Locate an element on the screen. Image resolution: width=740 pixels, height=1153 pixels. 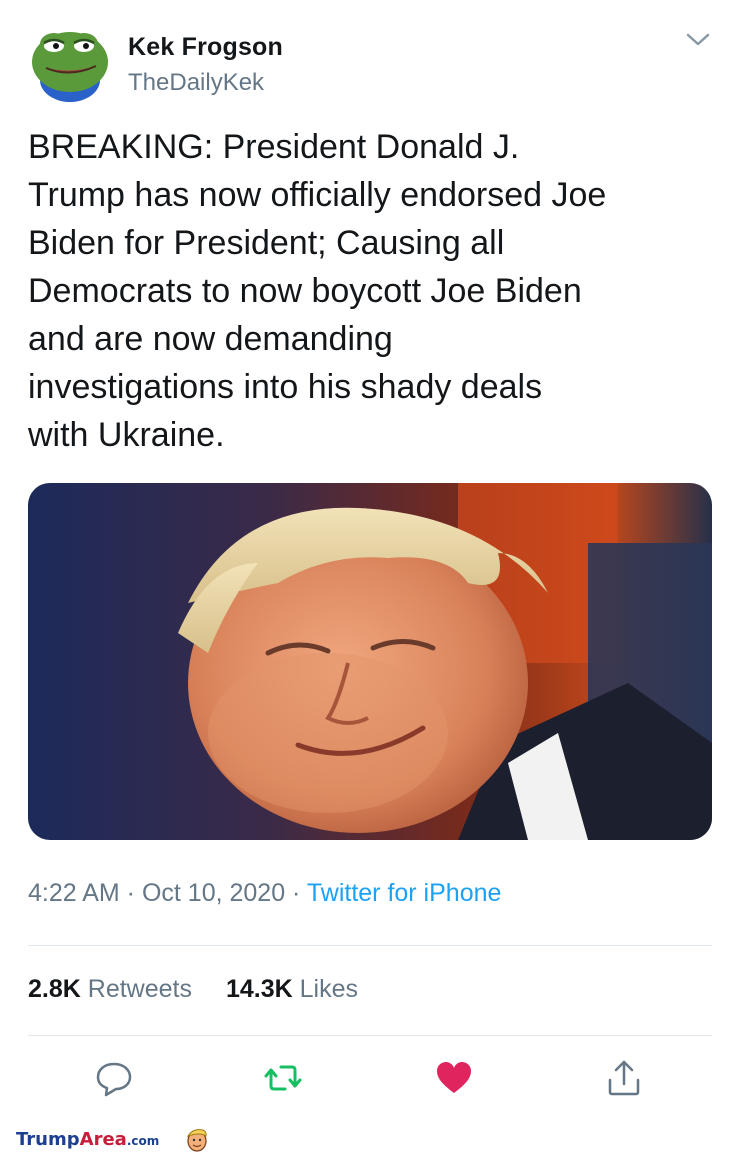
likes-label: Likes is located at coordinates (329, 989).